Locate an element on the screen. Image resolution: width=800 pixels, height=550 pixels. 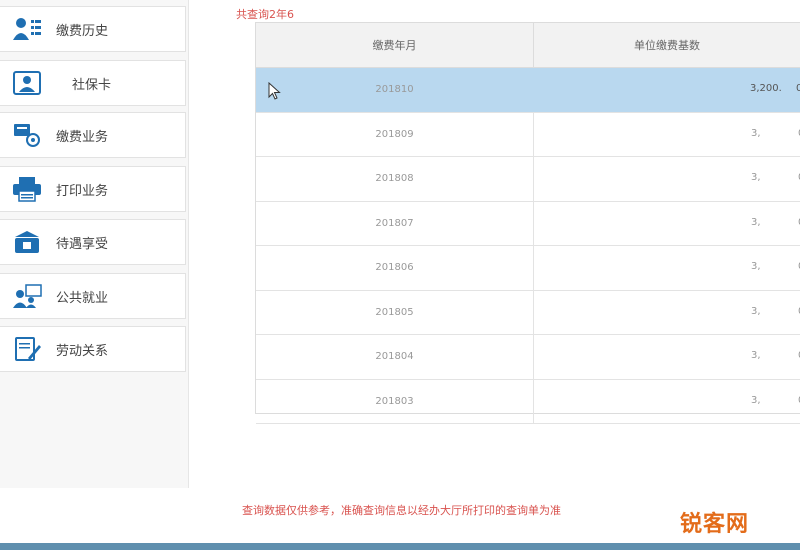
base-value-cont: 0 is located at coordinates (798, 88).